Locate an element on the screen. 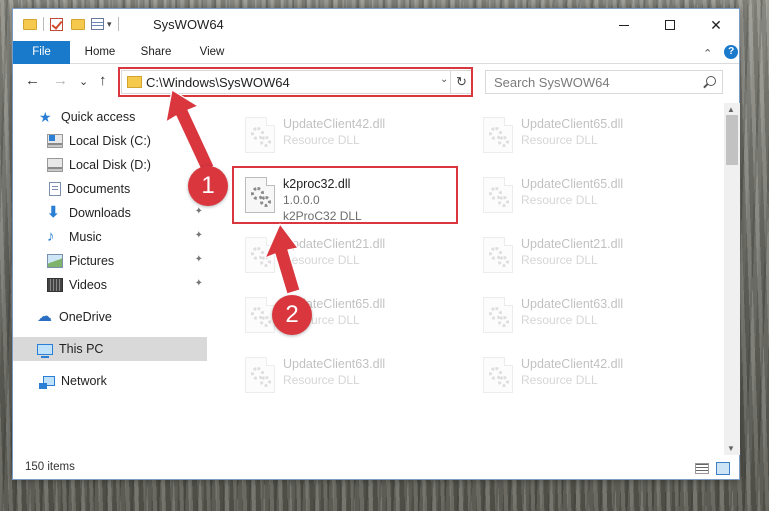  step-badge-2: 2 is located at coordinates (292, 315).